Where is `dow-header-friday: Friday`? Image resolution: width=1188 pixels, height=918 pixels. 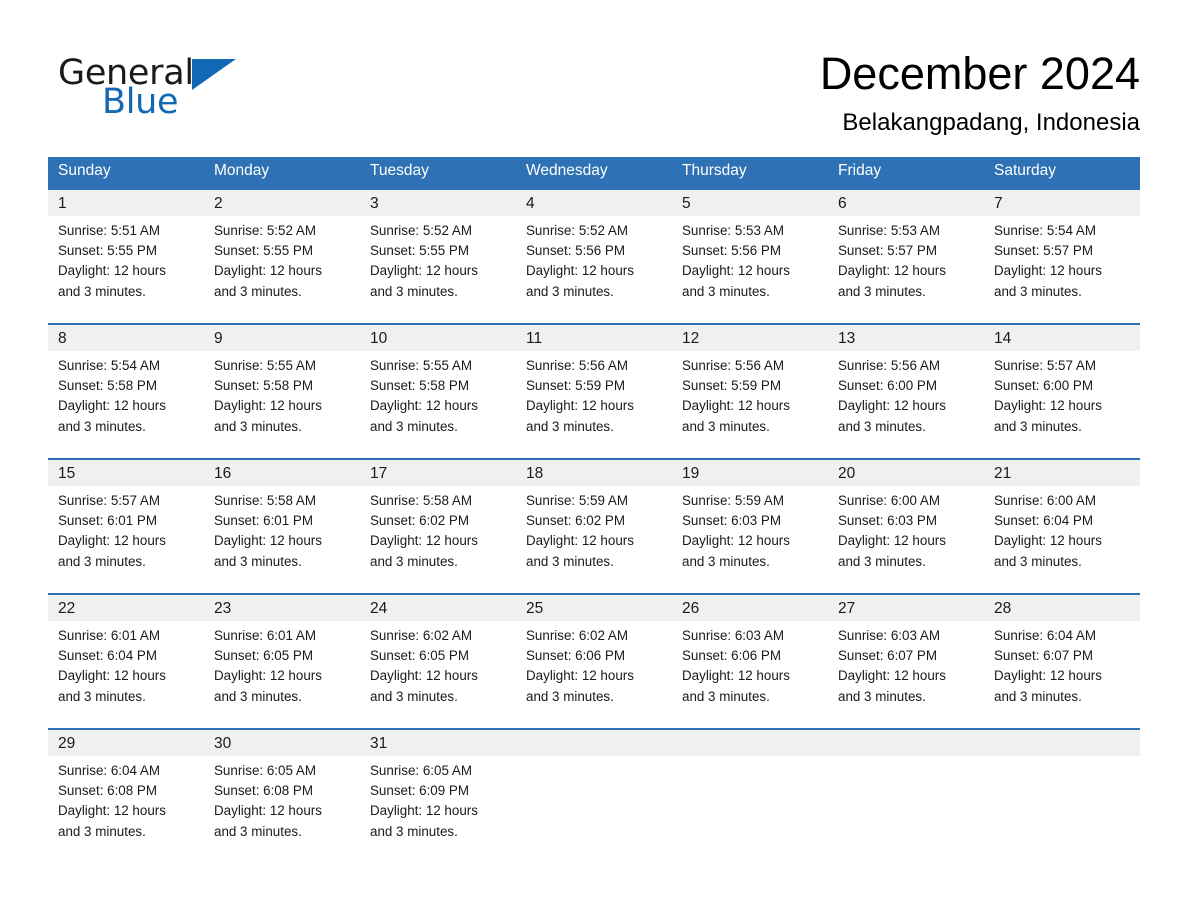
dow-header-friday: Friday is located at coordinates (906, 173).